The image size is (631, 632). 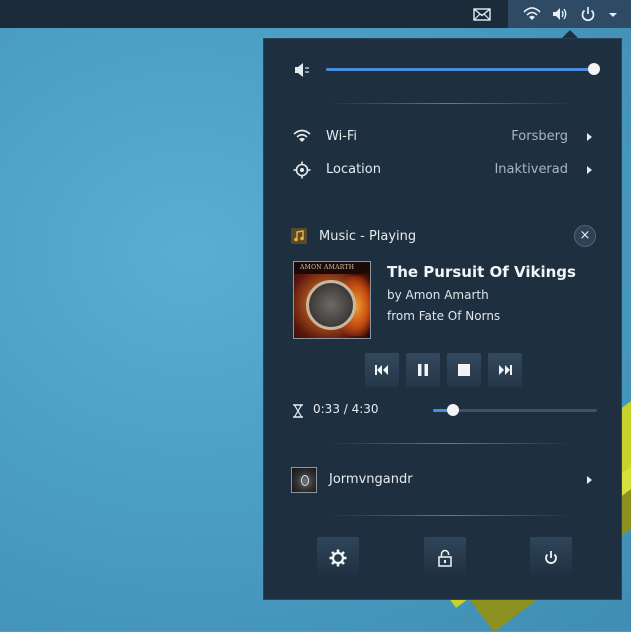 I want to click on album-cover: AMON AMARTH, so click(x=332, y=300).